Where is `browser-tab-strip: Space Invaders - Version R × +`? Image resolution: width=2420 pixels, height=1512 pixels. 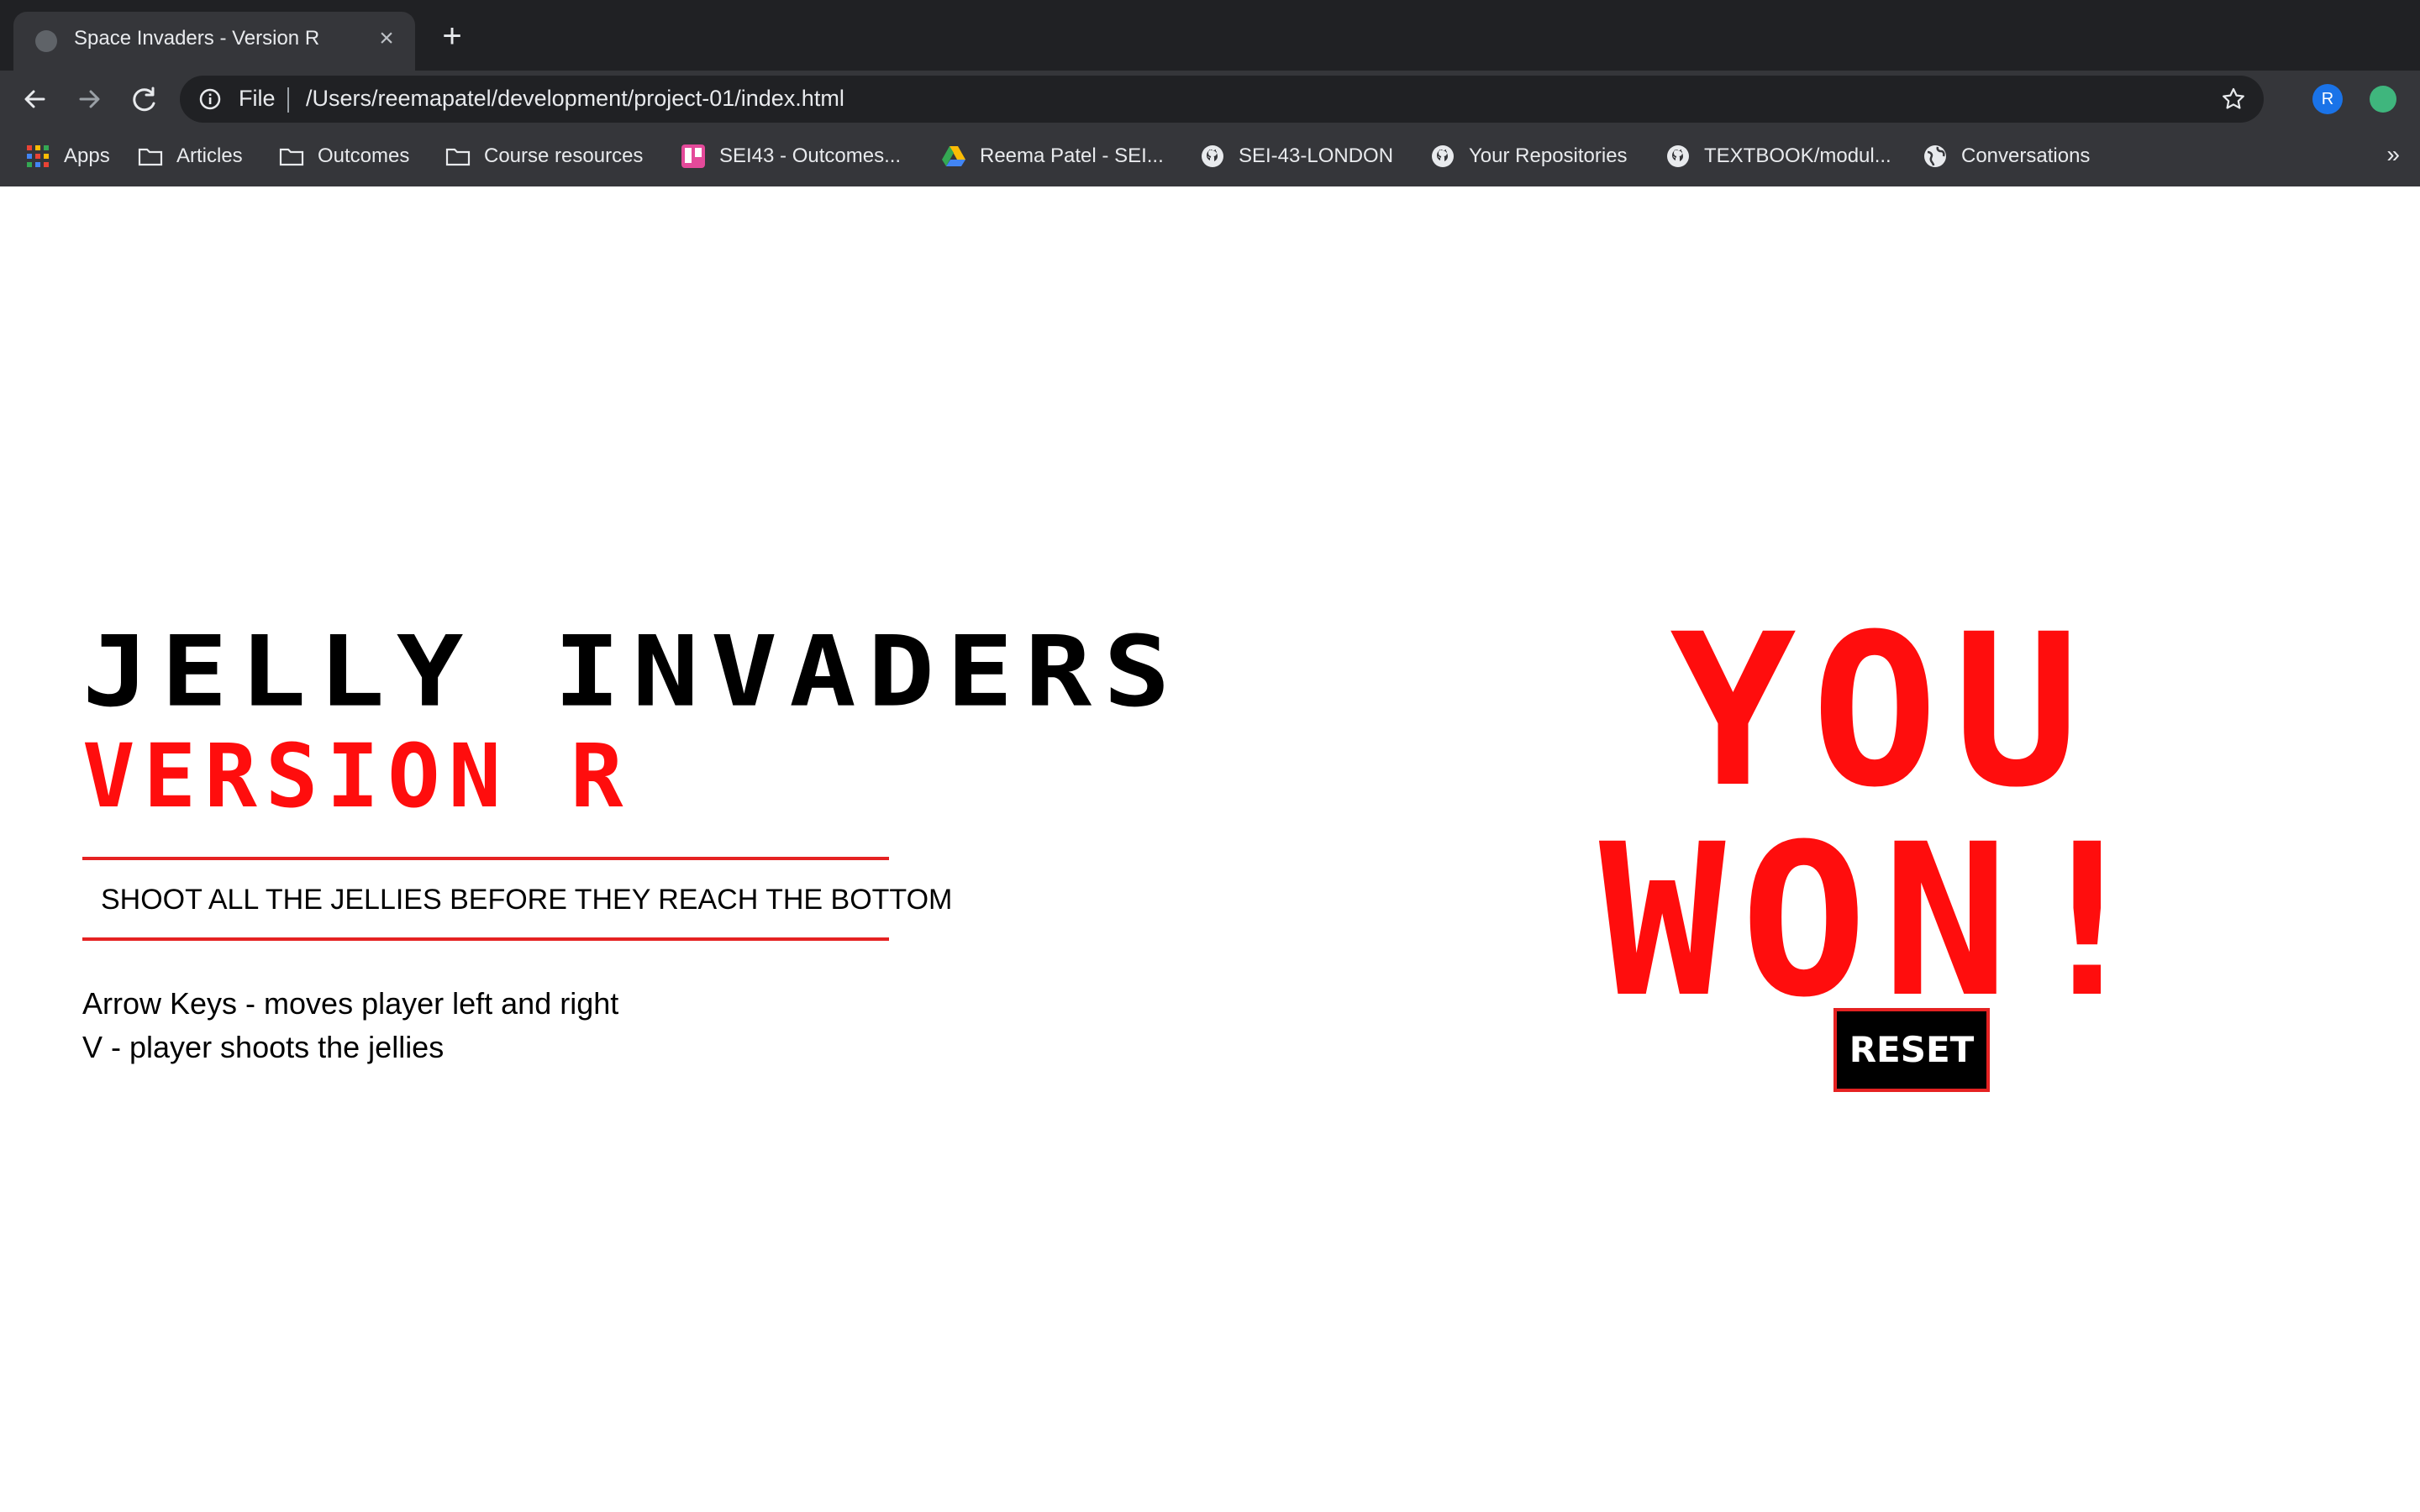
browser-tab-strip: Space Invaders - Version R × + is located at coordinates (1210, 35).